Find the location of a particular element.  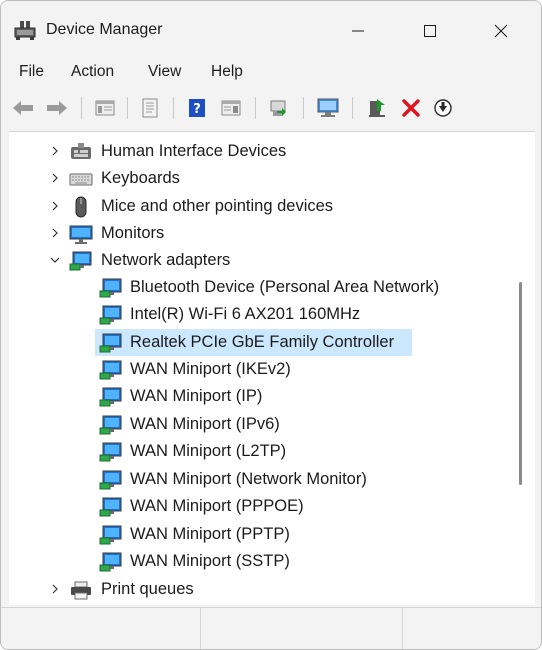

hid-icon is located at coordinates (81, 151).